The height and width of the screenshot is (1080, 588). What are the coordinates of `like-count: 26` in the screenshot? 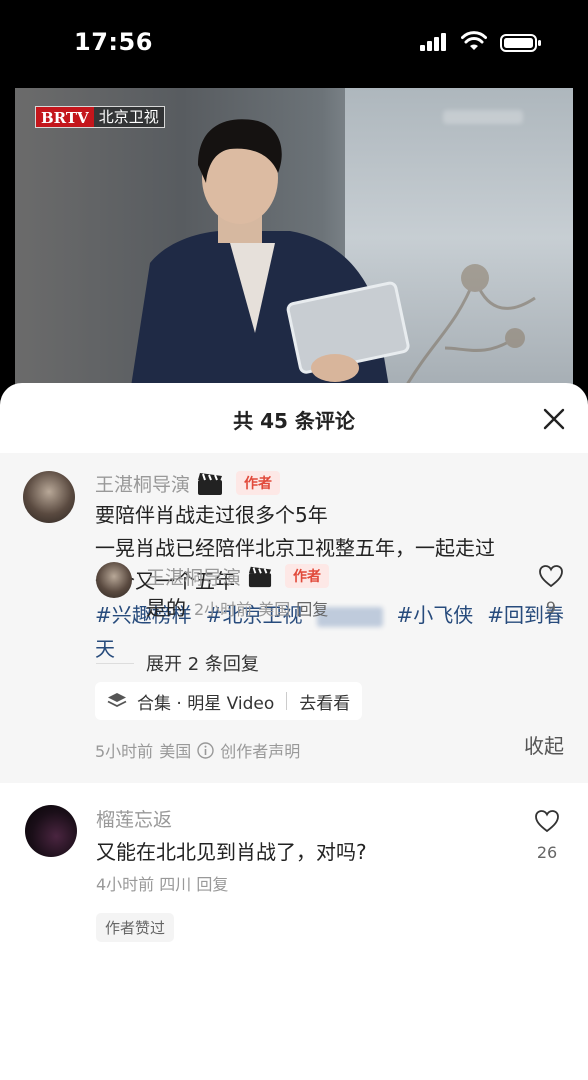 It's located at (547, 852).